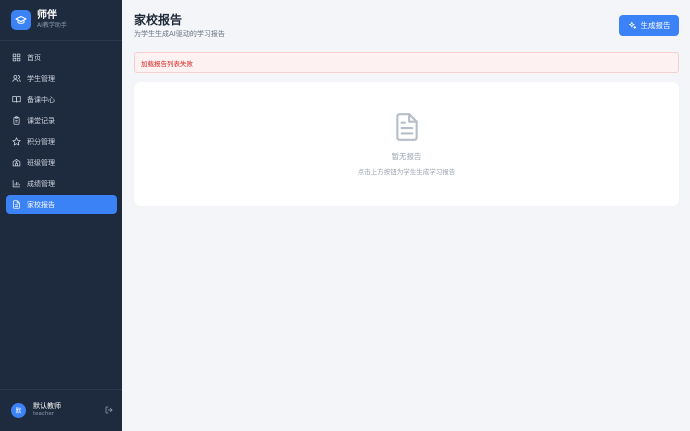  Describe the element at coordinates (61, 183) in the screenshot. I see `sidebar-item-grades: 成绩管理` at that location.